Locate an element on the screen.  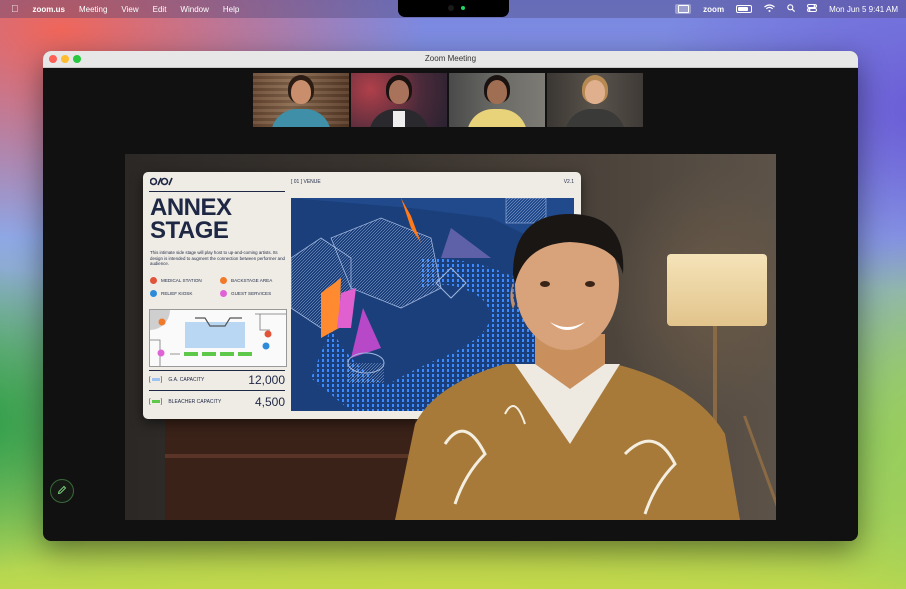
participant-strip is located at coordinates (449, 100).